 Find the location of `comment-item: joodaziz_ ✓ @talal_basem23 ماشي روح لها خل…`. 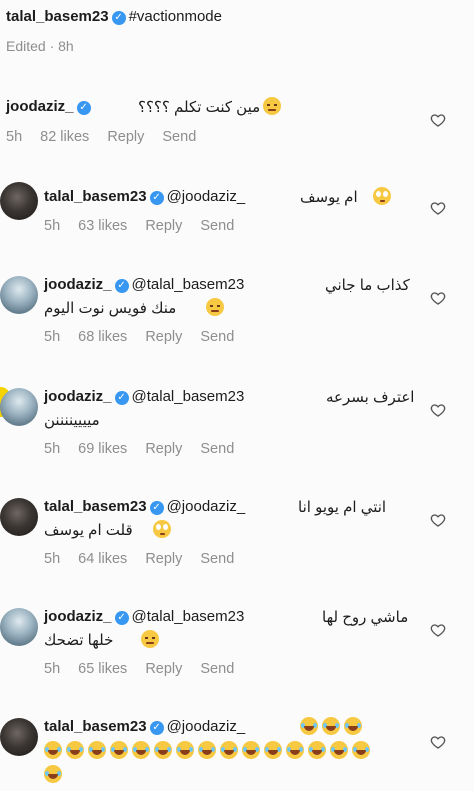

comment-item: joodaziz_ ✓ @talal_basem23 ماشي روح لها خل… is located at coordinates (237, 640).